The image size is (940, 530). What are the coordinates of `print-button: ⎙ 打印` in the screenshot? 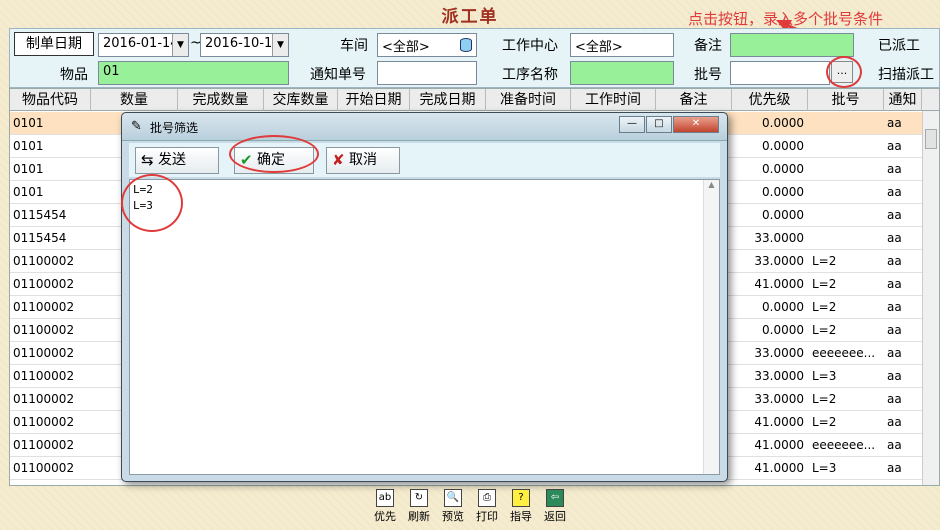 It's located at (487, 506).